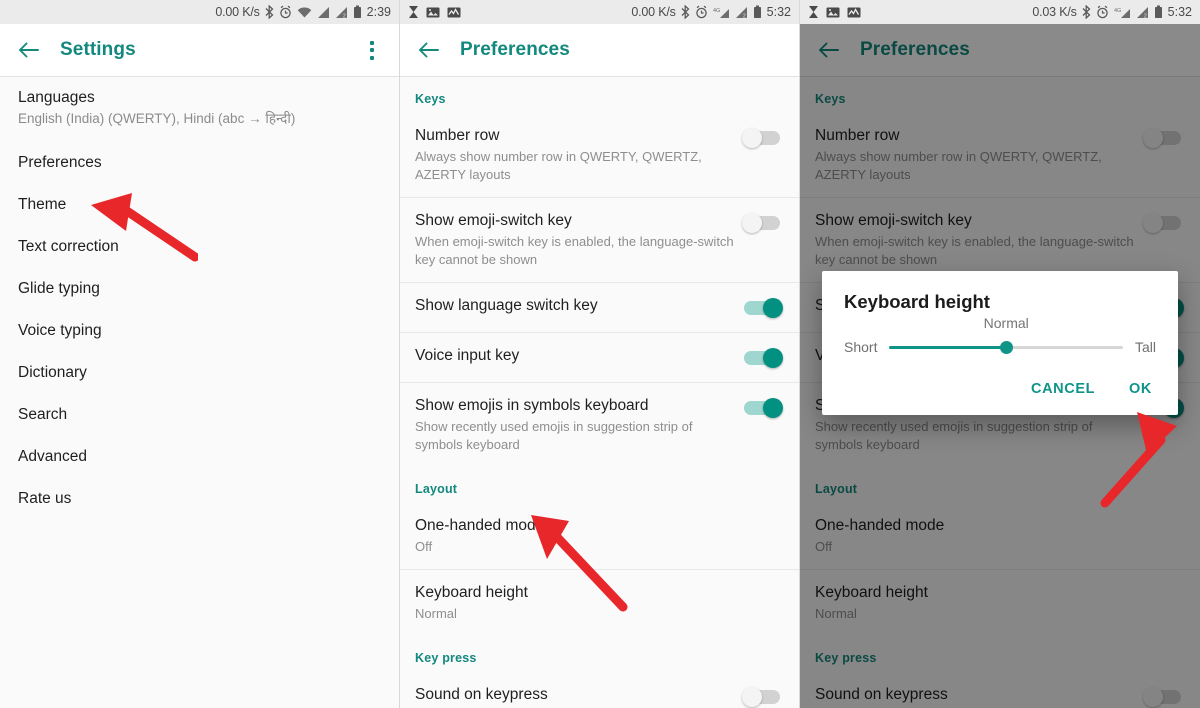  I want to click on slider-max-label: Tall, so click(1145, 347).